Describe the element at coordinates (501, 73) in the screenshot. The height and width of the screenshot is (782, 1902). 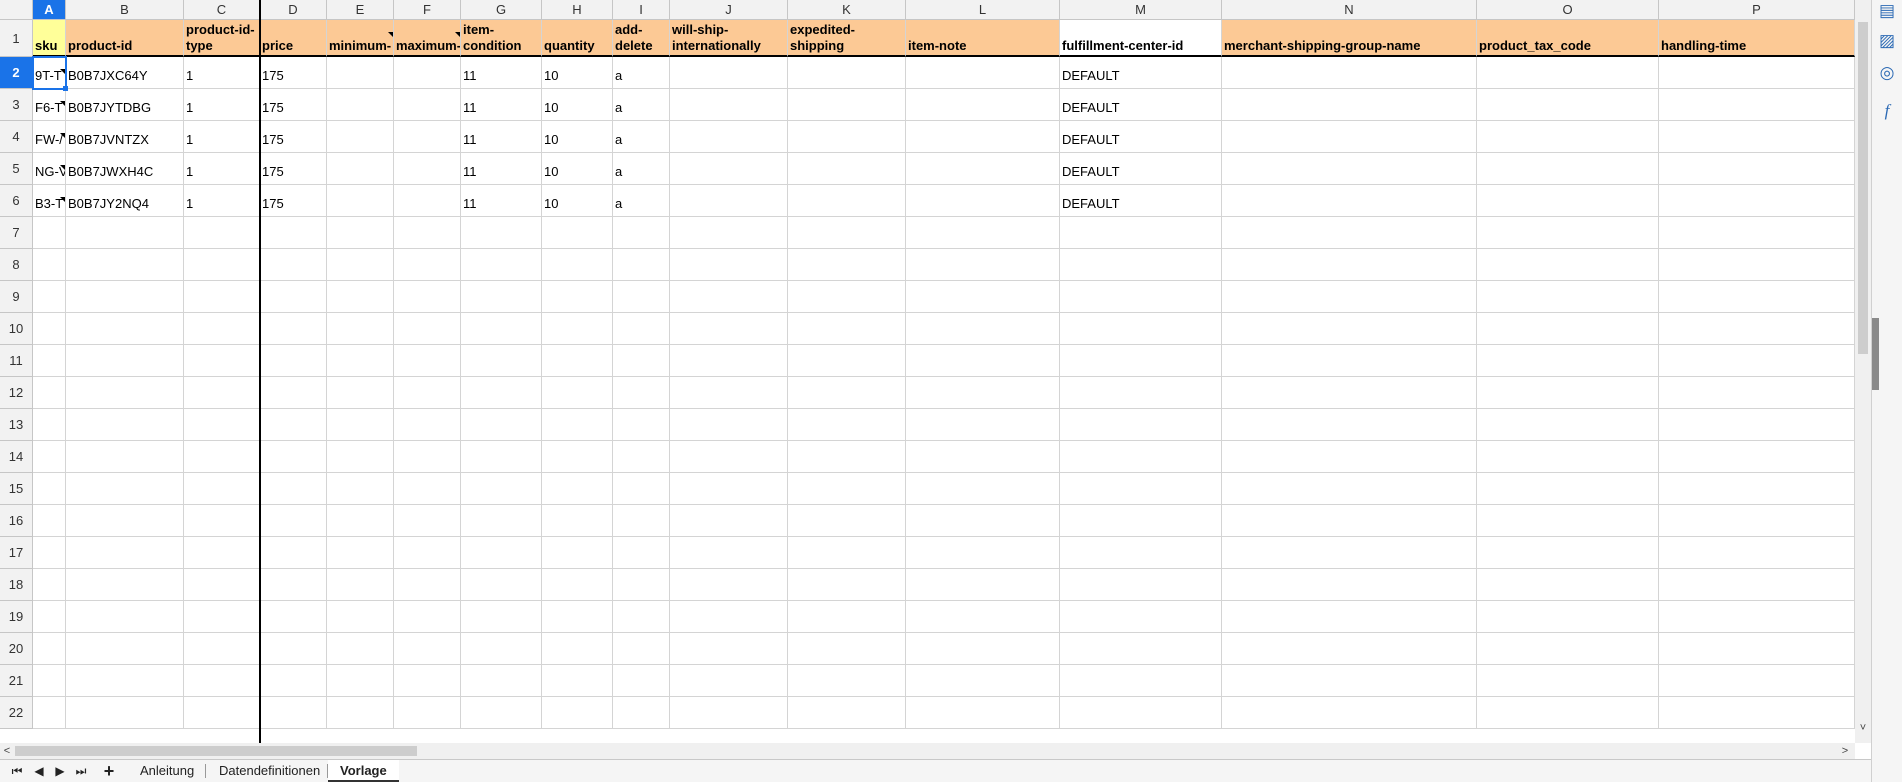
I see `data-cell: 11` at that location.